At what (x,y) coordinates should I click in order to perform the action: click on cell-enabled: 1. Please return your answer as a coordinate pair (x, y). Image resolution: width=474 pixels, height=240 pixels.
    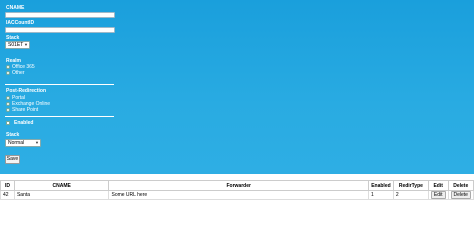
    Looking at the image, I should click on (380, 195).